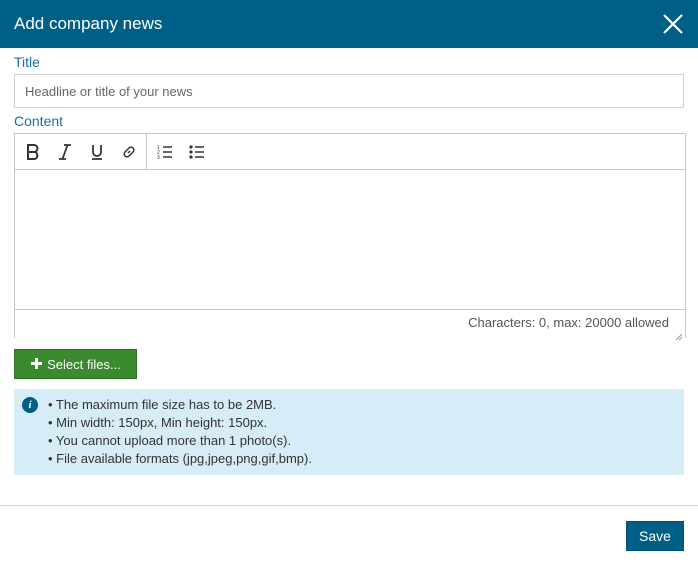 The image size is (698, 565). I want to click on info-icon: i, so click(30, 405).